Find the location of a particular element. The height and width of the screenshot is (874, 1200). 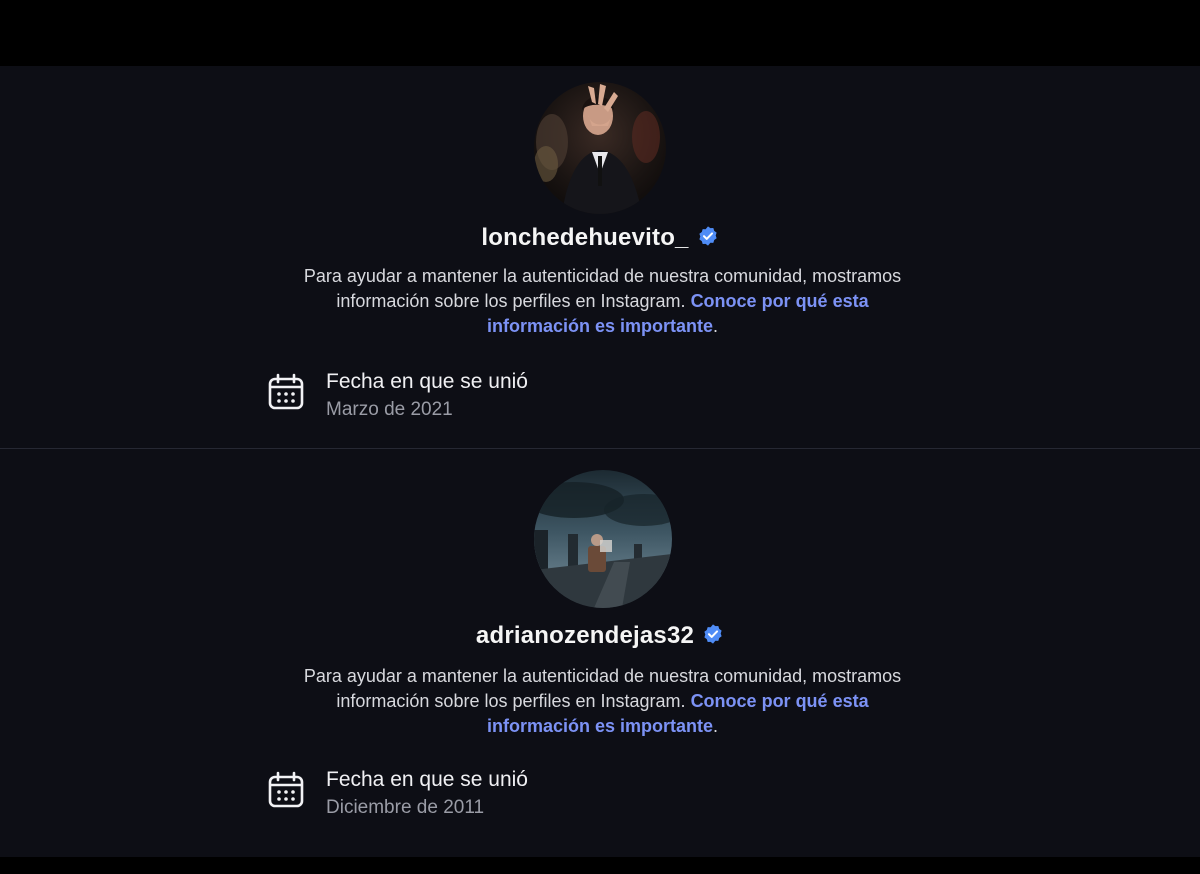

date-joined-row-1: Fecha en que se unió Marzo de 2021 is located at coordinates (474, 397).